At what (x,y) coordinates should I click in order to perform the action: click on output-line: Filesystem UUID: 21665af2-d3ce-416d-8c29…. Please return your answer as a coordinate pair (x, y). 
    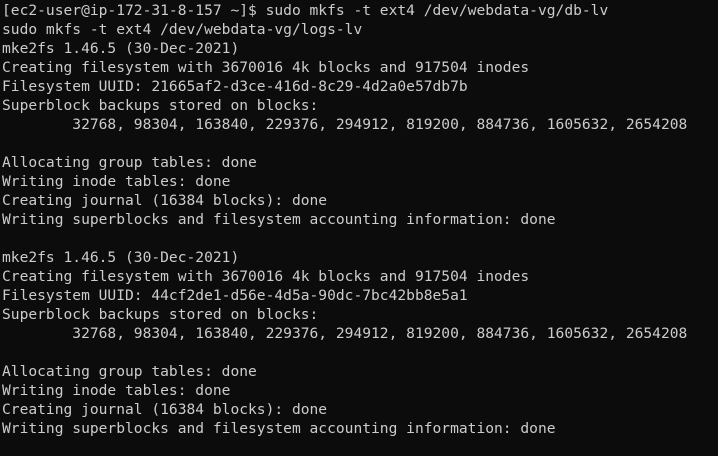
    Looking at the image, I should click on (235, 86).